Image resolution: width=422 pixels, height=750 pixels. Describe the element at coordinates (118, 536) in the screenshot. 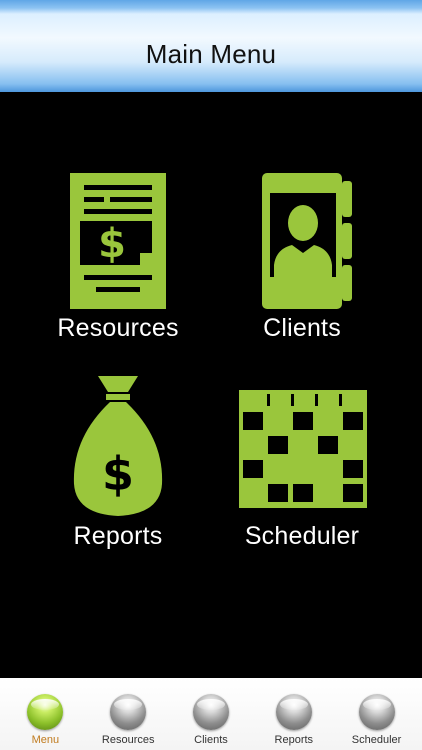

I see `reports-label: Reports` at that location.